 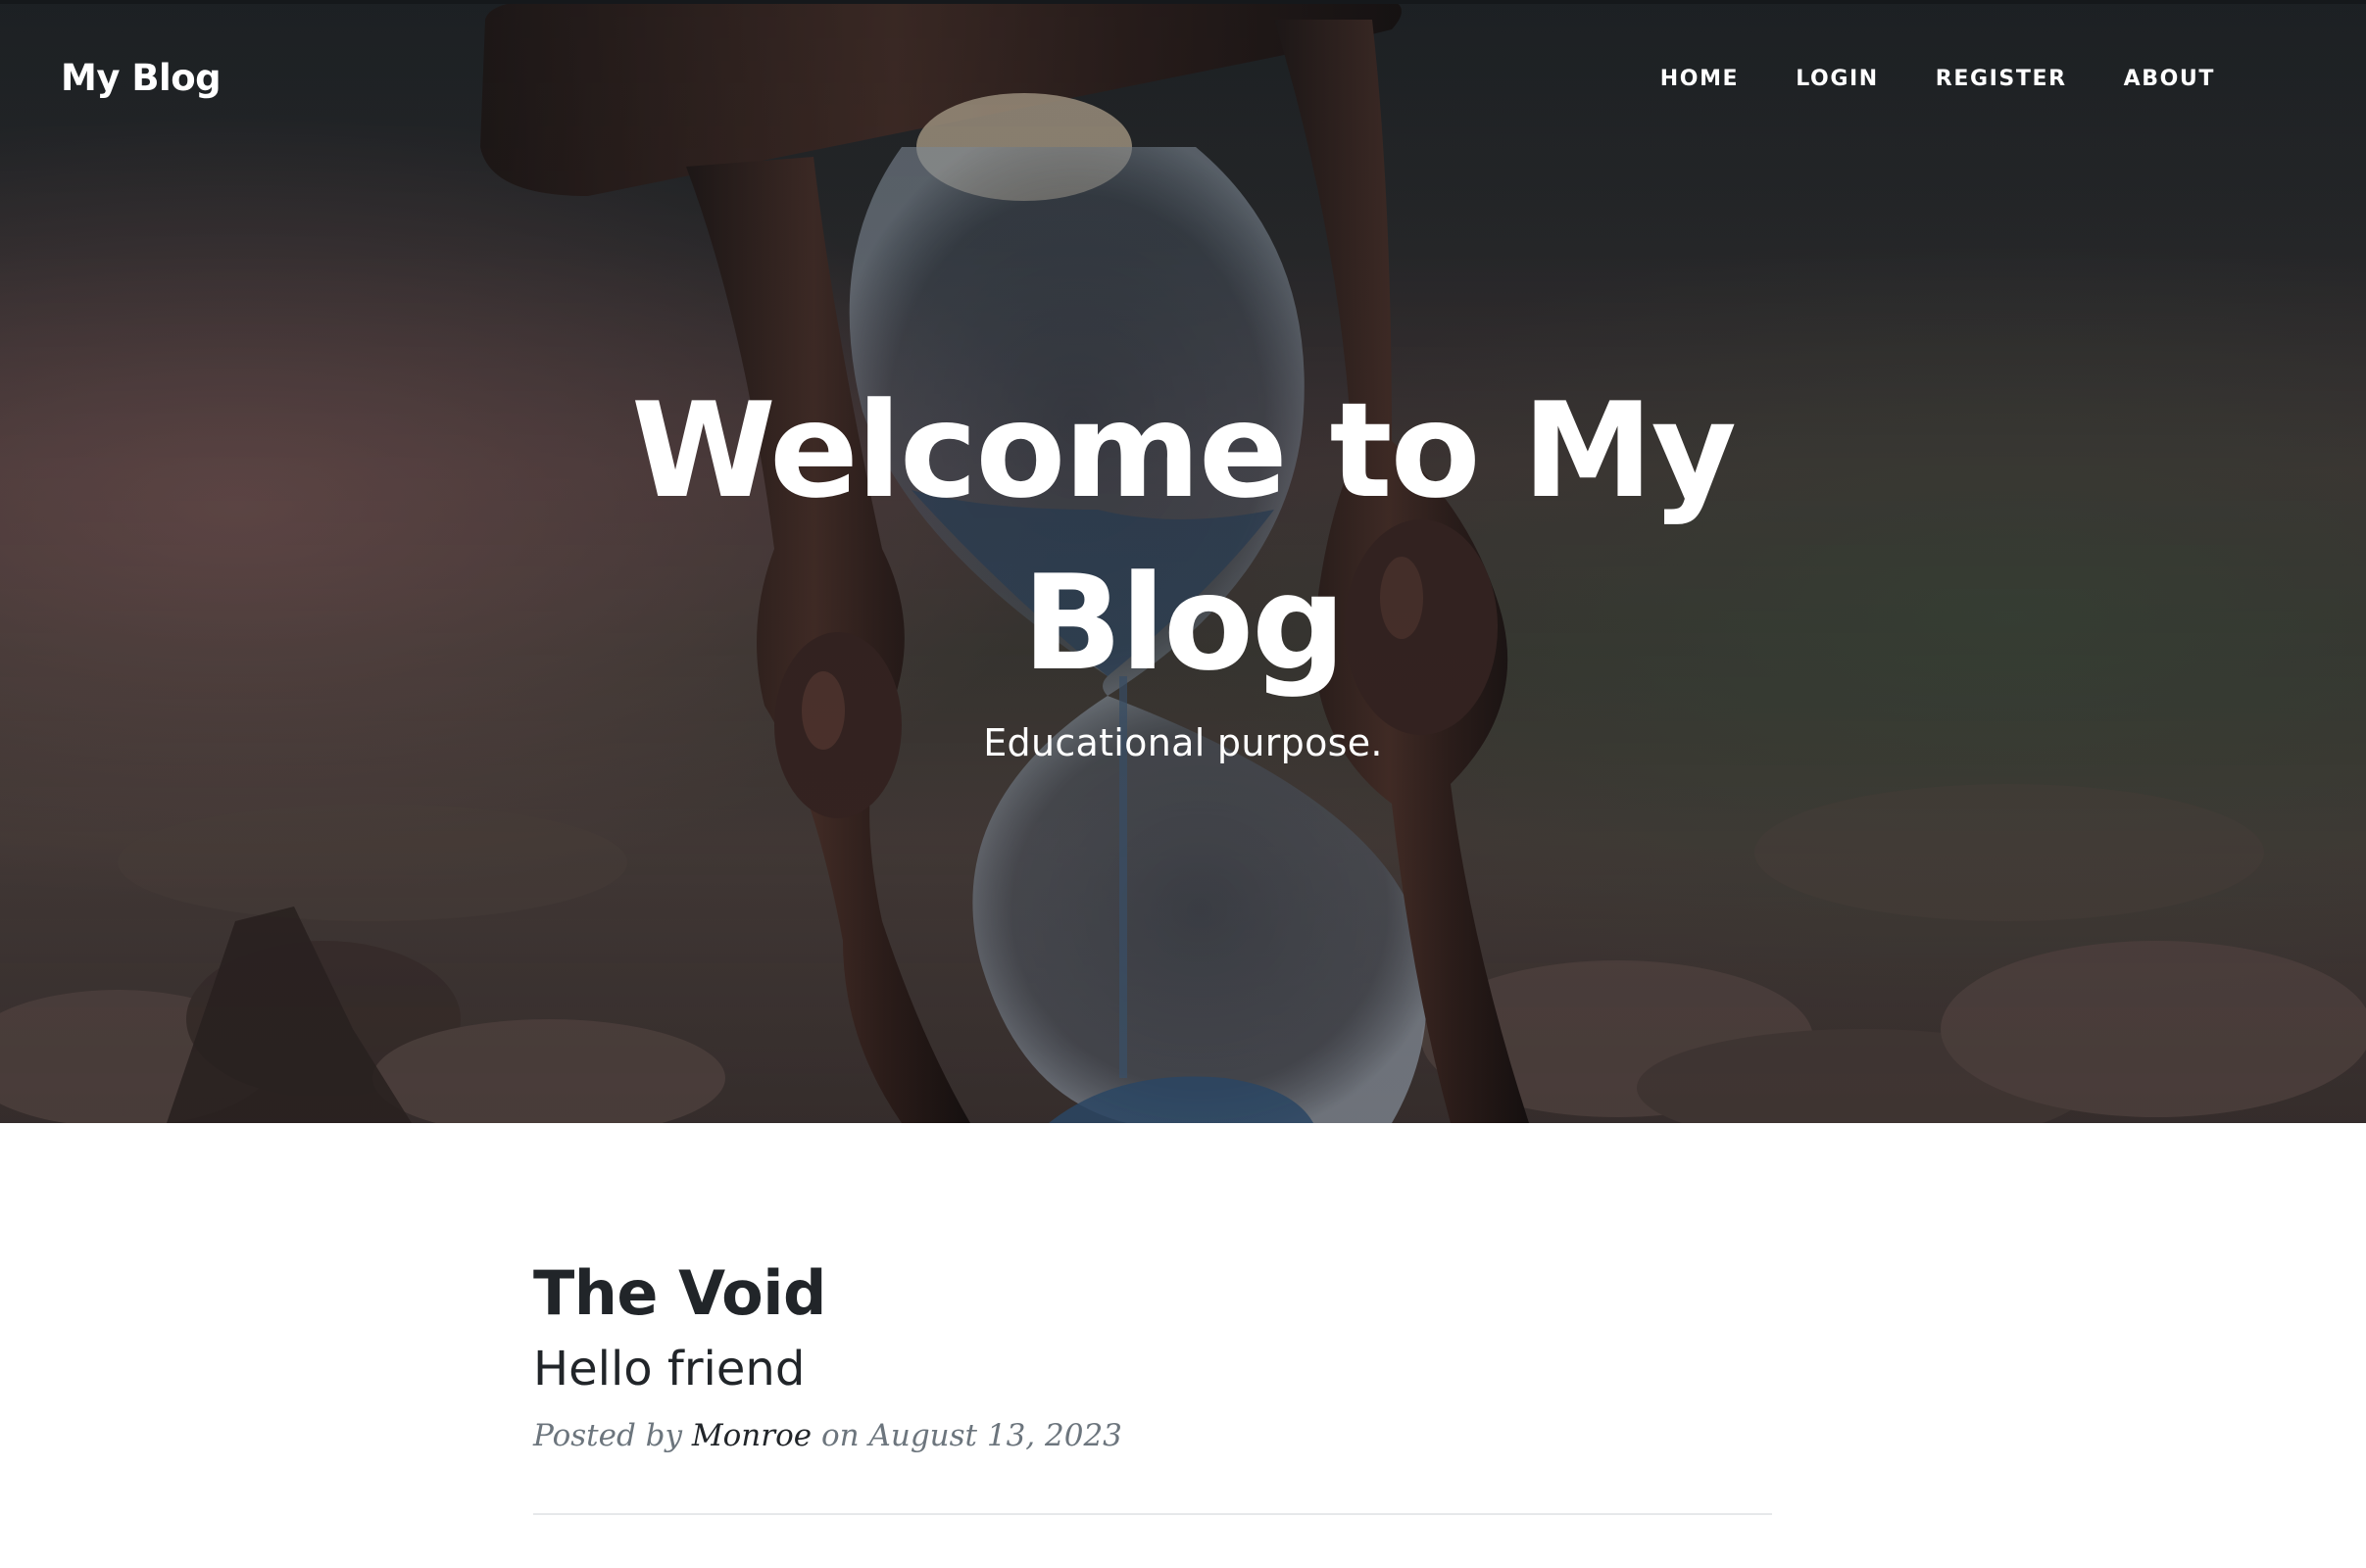 I want to click on navbar-menu: HOME LOGIN REGISTER ABOUT, so click(x=1937, y=78).